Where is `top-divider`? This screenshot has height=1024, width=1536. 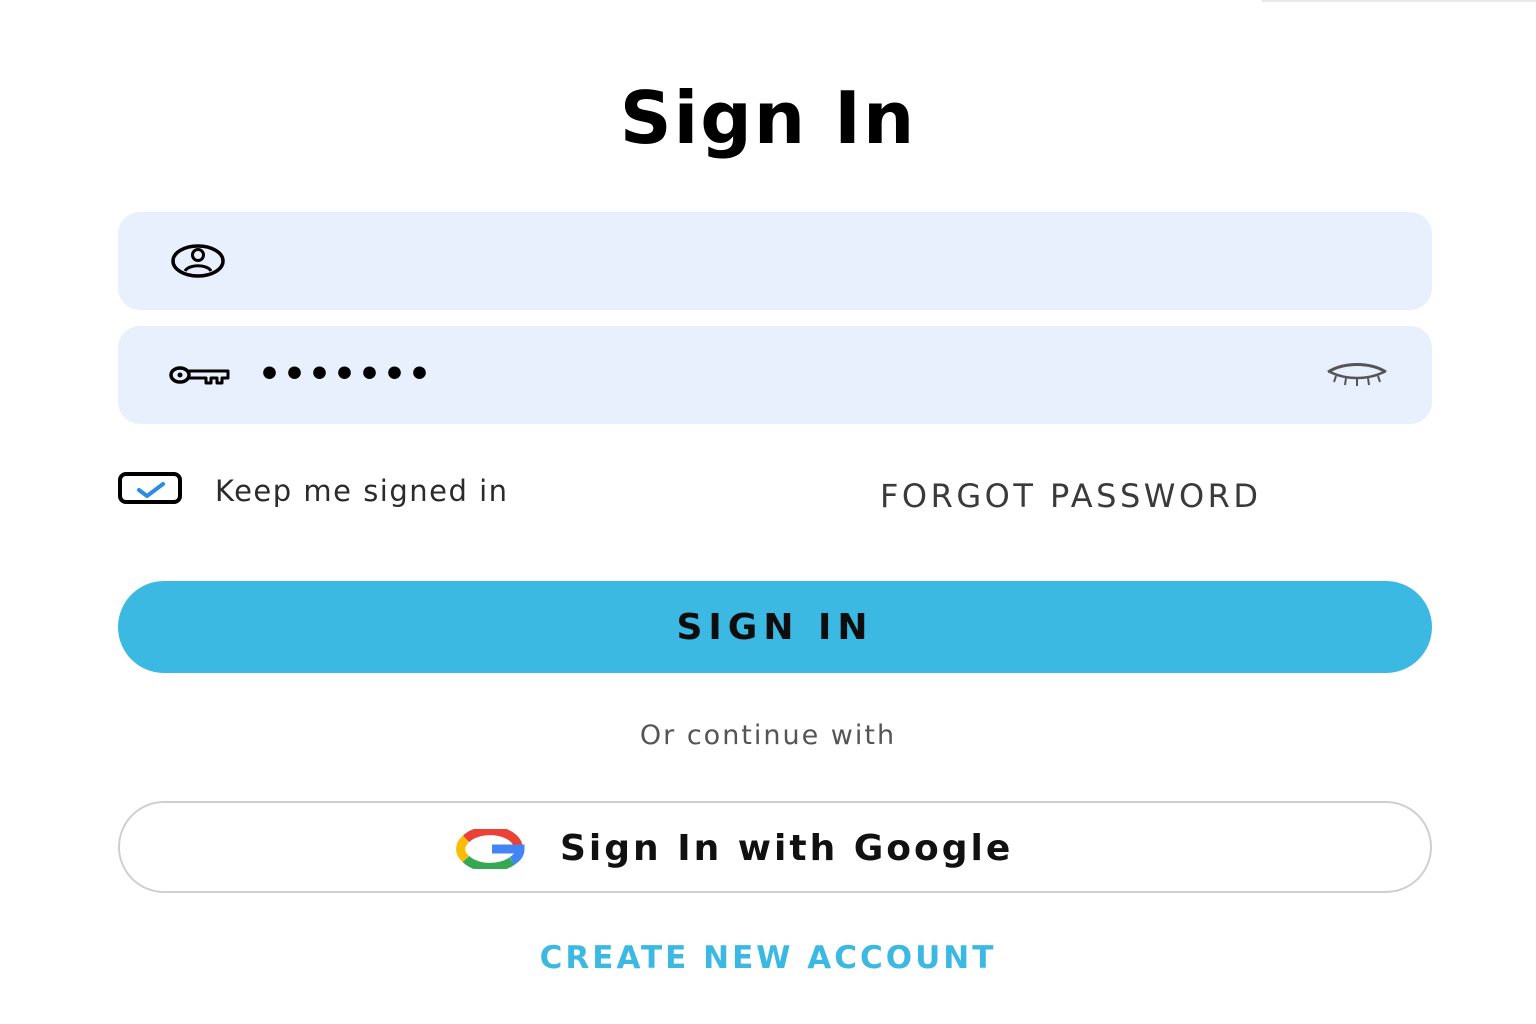
top-divider is located at coordinates (1399, 1).